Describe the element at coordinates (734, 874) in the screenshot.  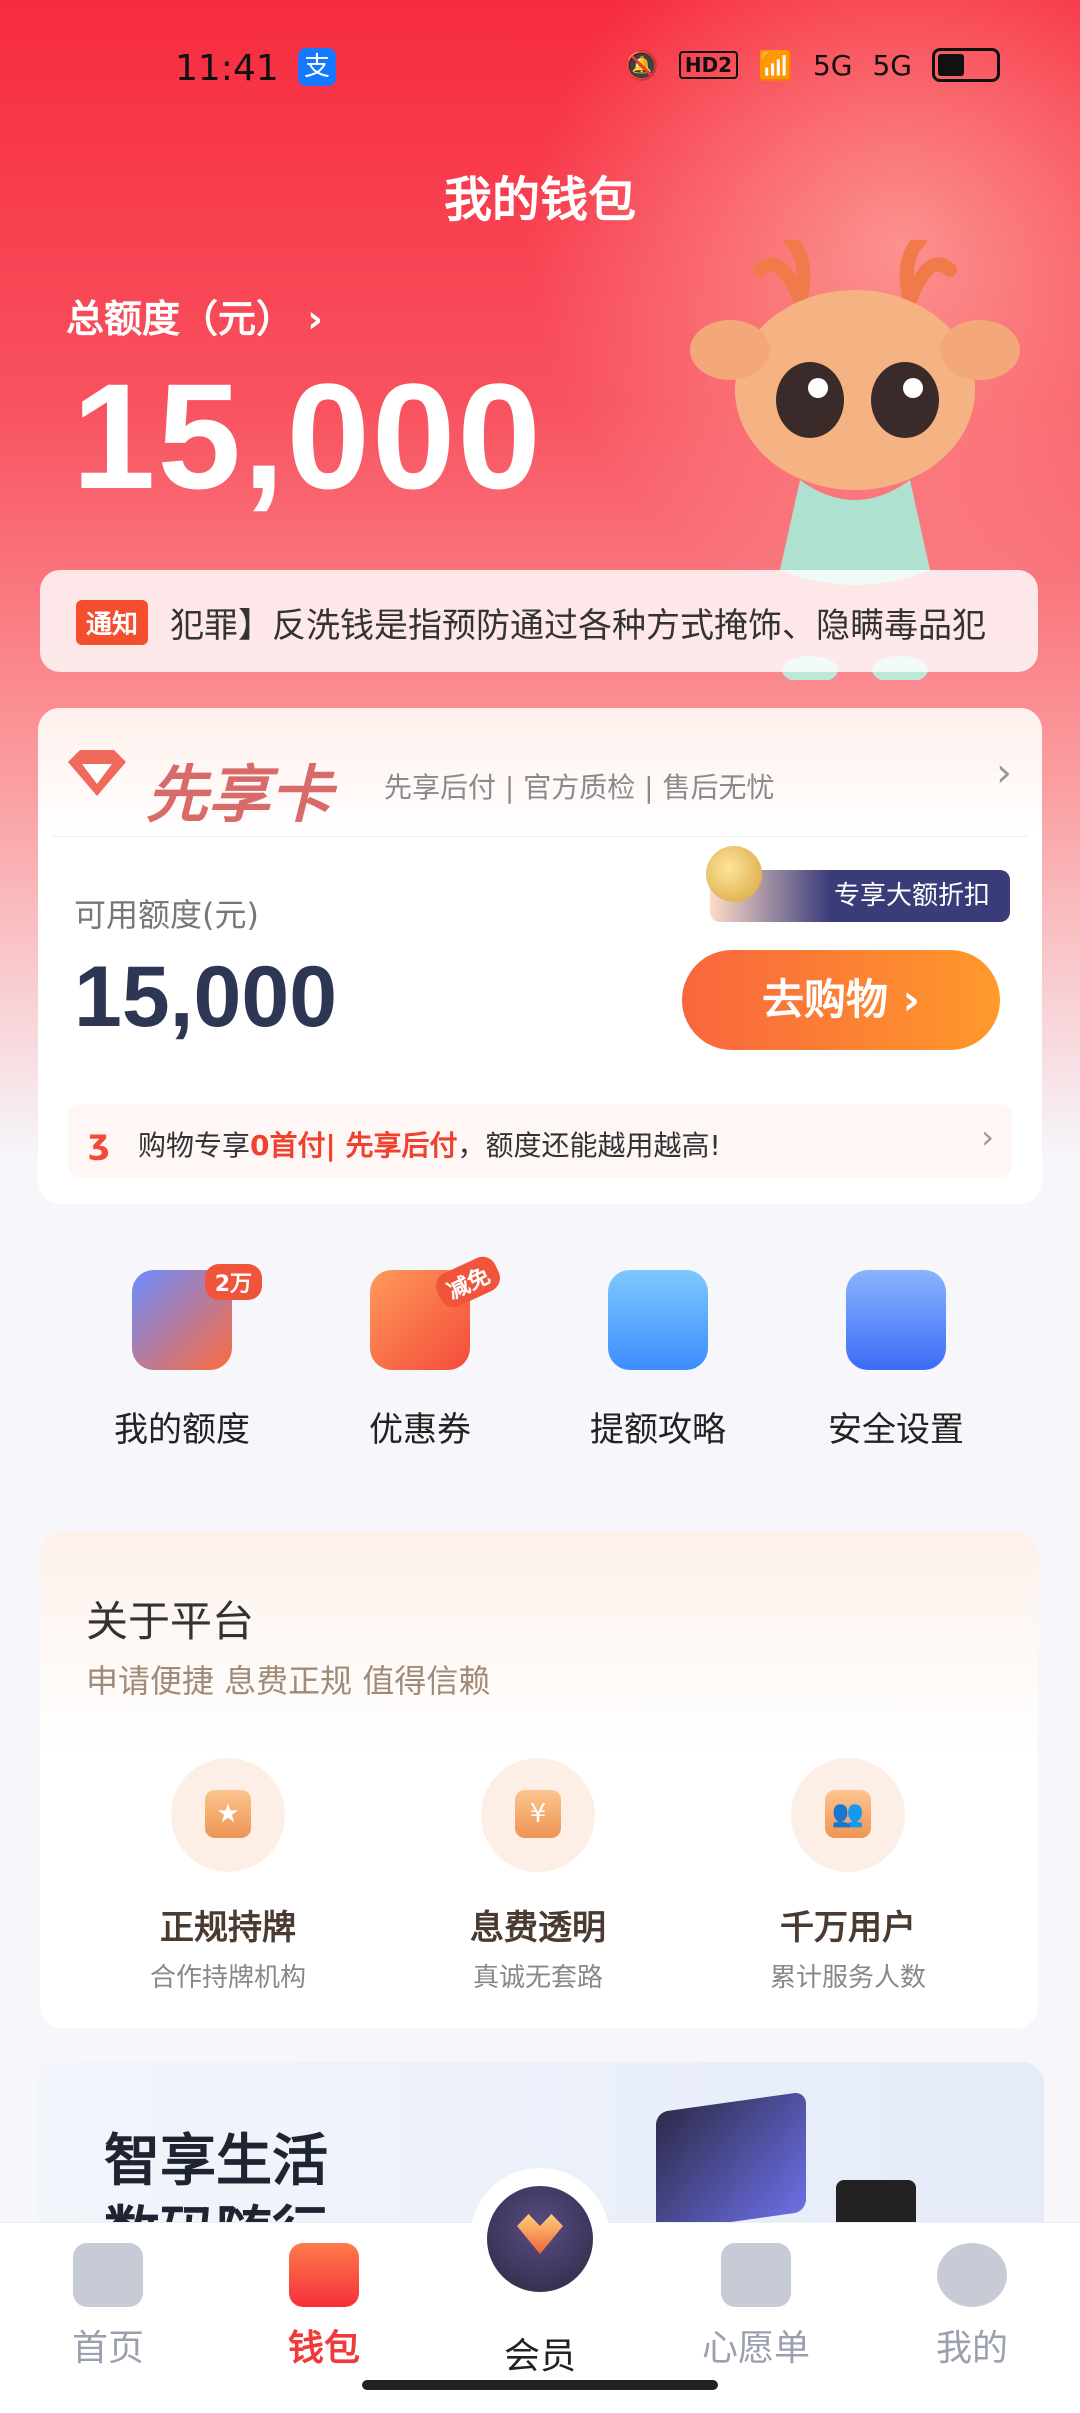
I see `coin-icon` at that location.